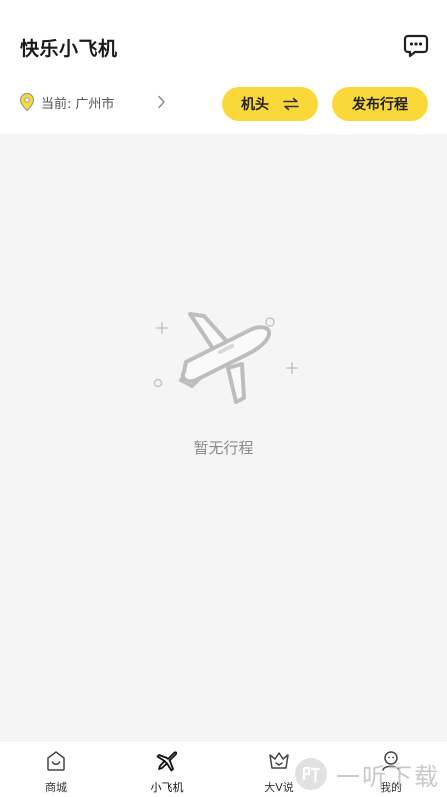  I want to click on message-button, so click(416, 46).